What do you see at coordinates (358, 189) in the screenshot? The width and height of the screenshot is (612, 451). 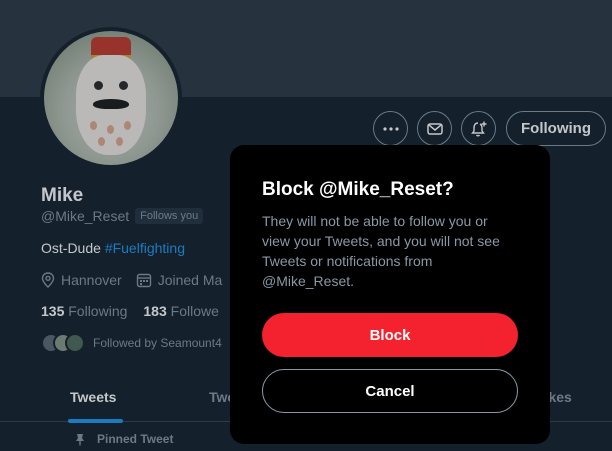 I see `dialog-title: Block @Mike_Reset?` at bounding box center [358, 189].